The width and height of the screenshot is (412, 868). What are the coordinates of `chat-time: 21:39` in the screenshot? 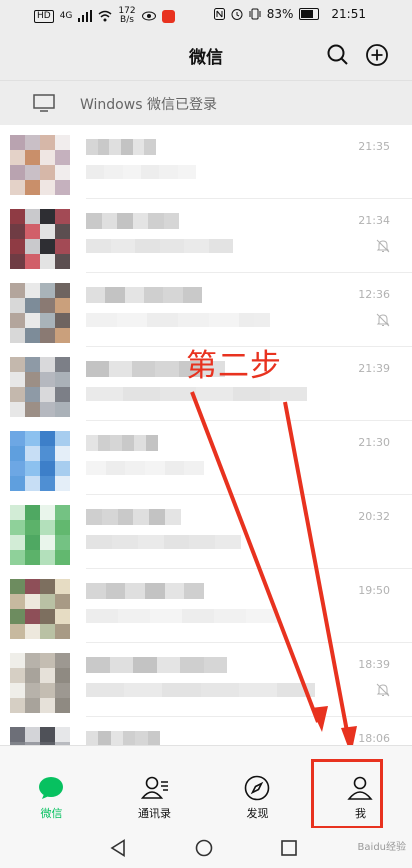 It's located at (374, 368).